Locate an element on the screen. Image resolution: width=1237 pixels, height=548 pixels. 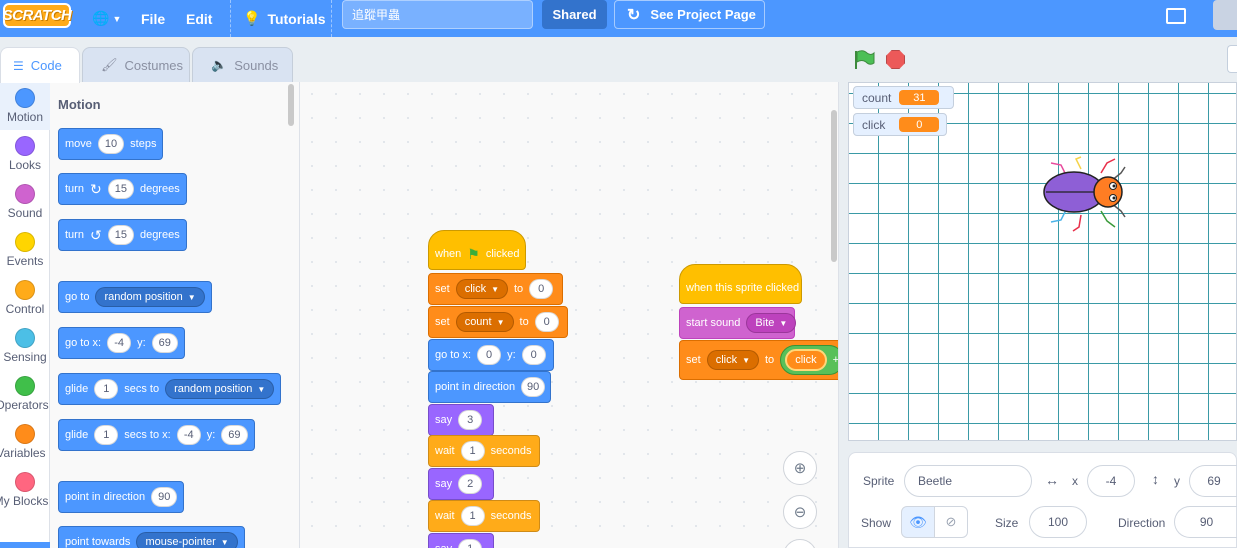
glide-to-block: glide 1 secs to random position ▼ is located at coordinates (170, 389).